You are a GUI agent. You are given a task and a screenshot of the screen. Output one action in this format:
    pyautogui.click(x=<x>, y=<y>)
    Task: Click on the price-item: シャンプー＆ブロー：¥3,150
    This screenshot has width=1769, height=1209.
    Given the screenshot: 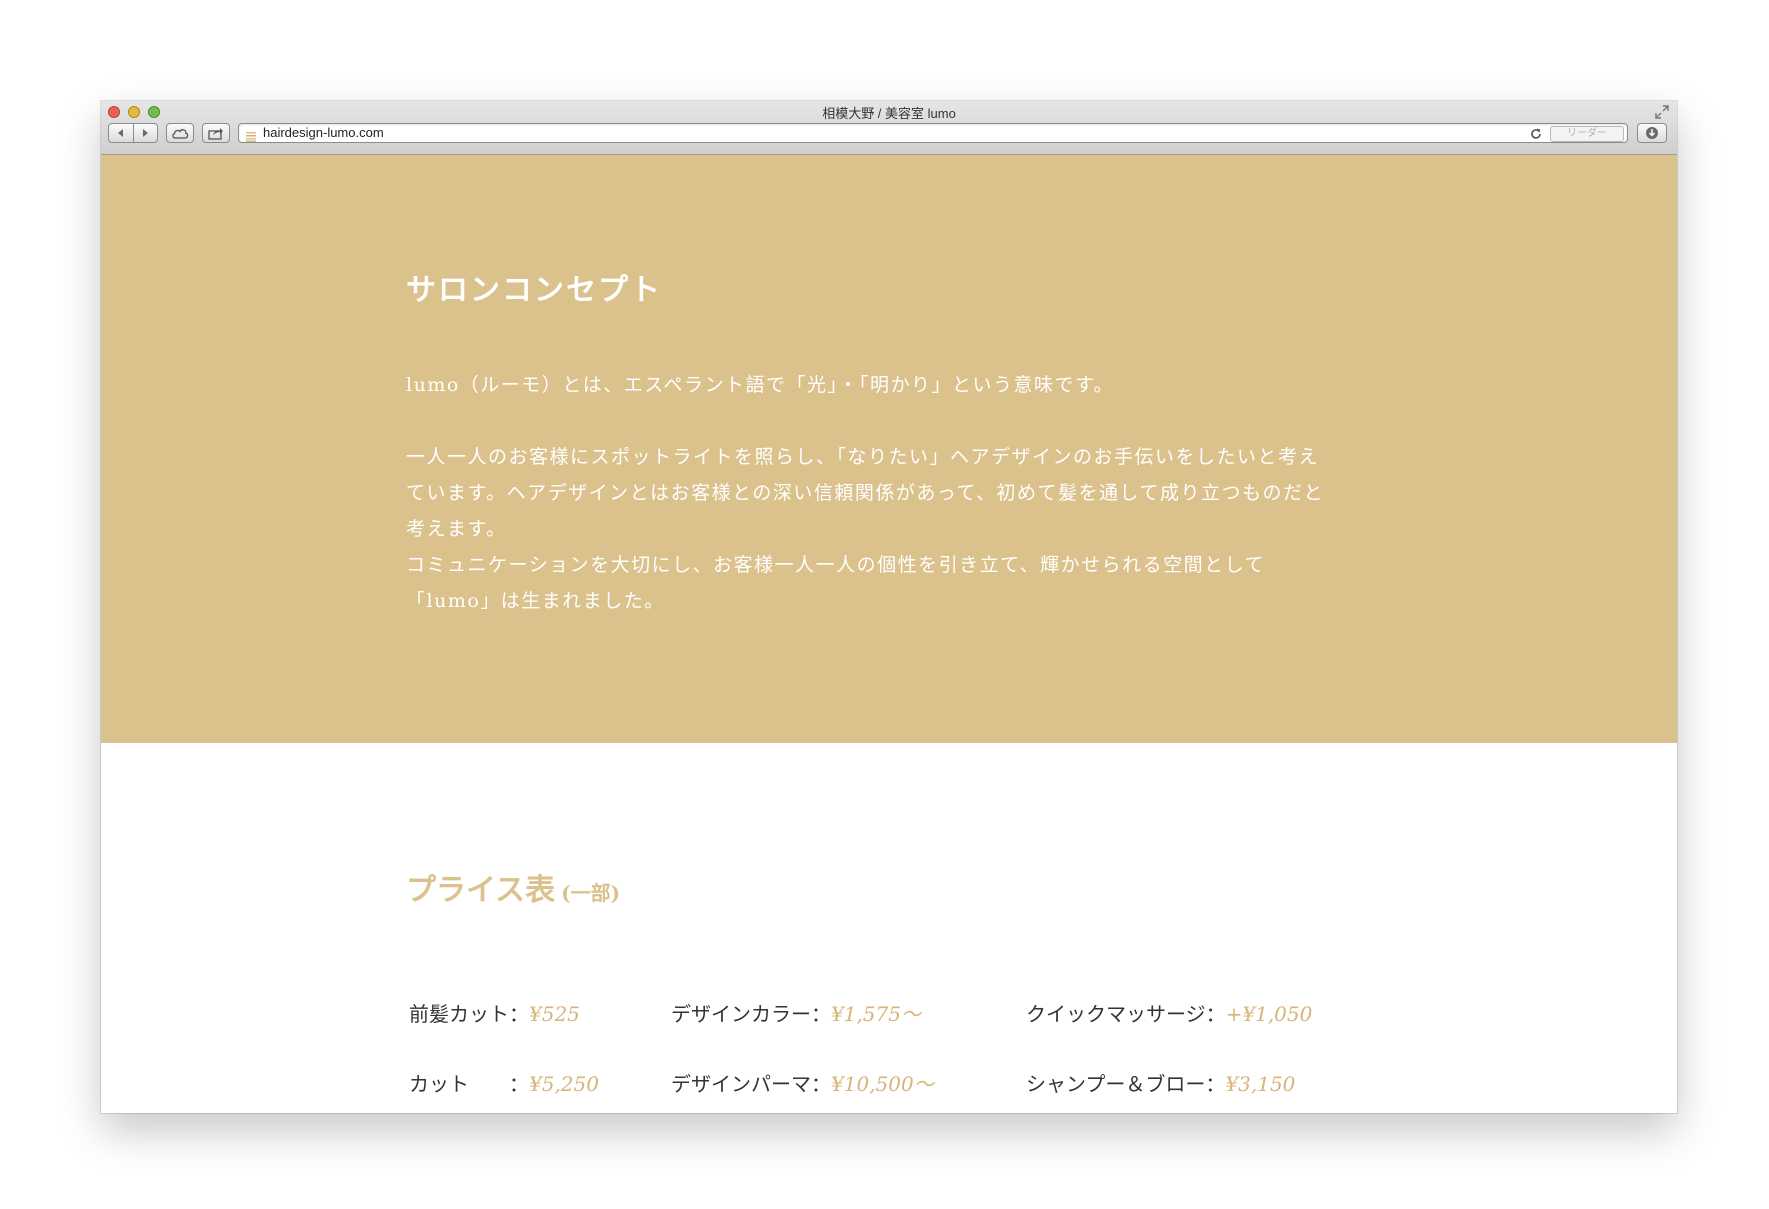 What is the action you would take?
    pyautogui.click(x=1160, y=1082)
    